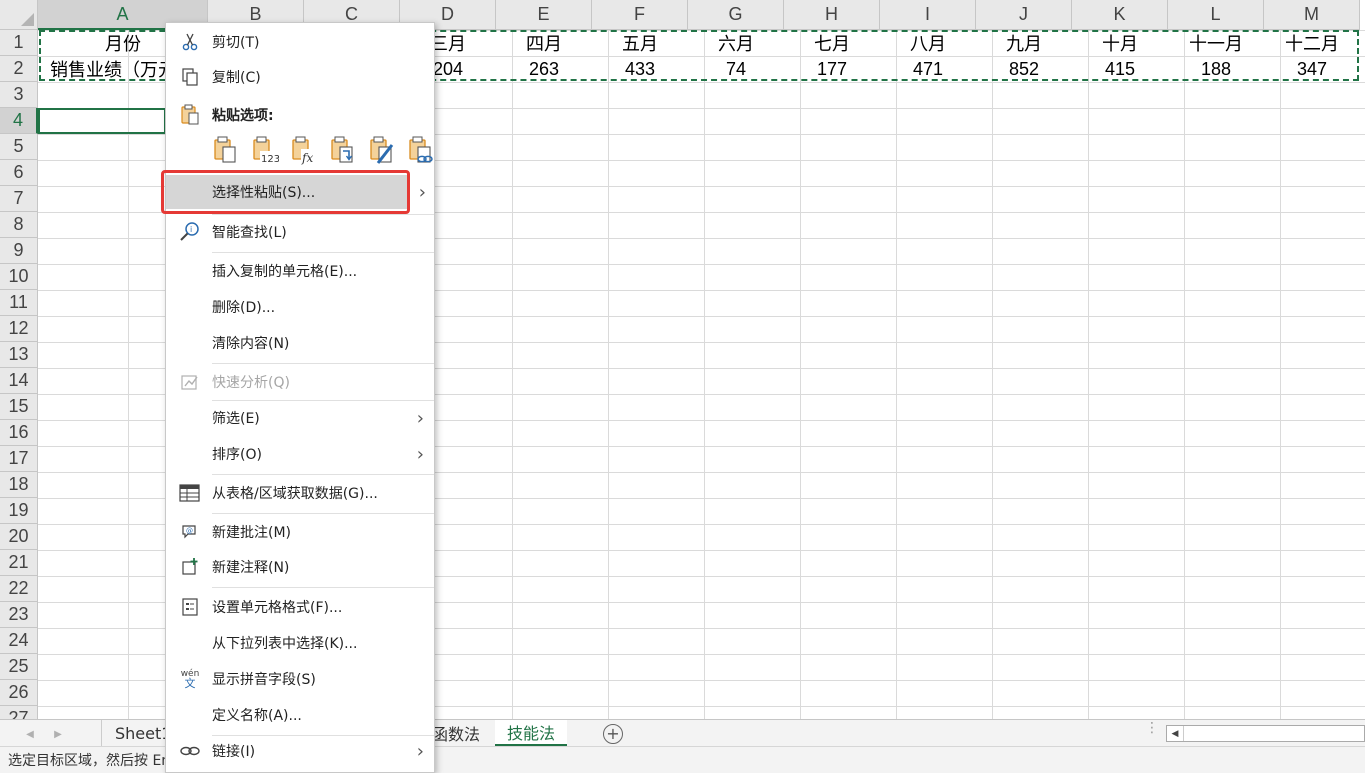 The width and height of the screenshot is (1365, 773). What do you see at coordinates (19, 121) in the screenshot?
I see `row-header-4: 4` at bounding box center [19, 121].